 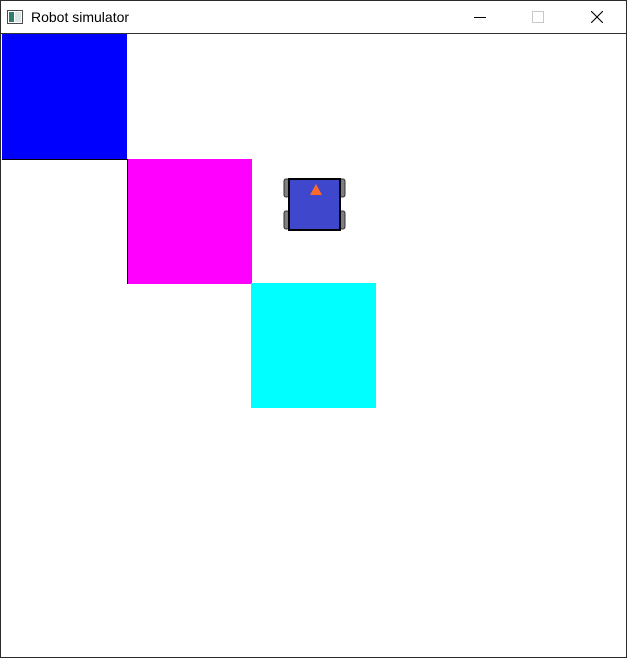 I want to click on title-bar: Robot simulator, so click(x=313, y=17).